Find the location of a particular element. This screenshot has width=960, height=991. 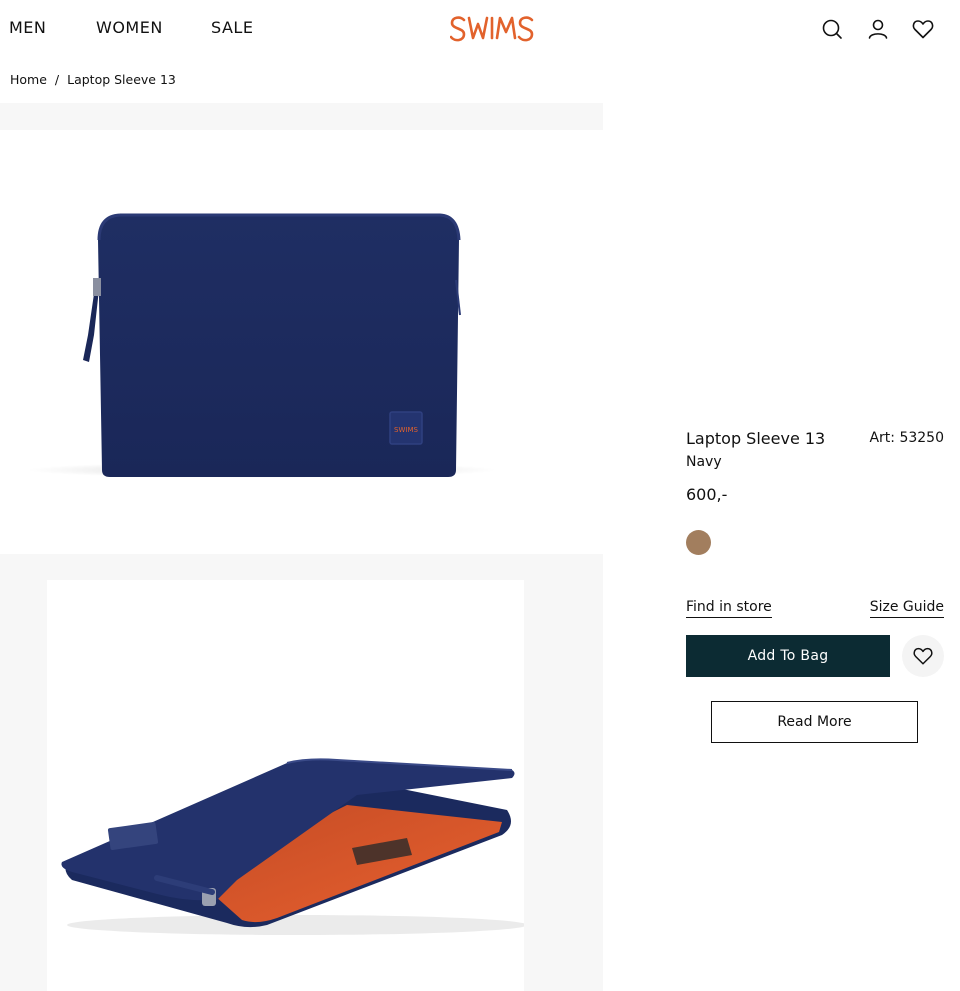

nav-women: WOMEN is located at coordinates (129, 27).